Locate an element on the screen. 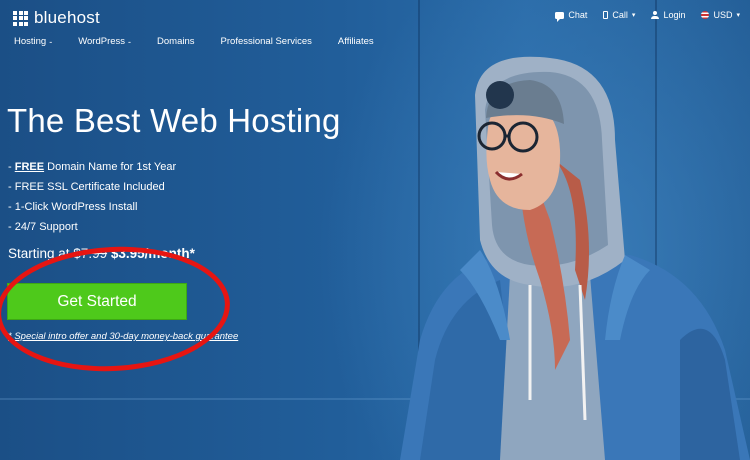  currency-label: USD is located at coordinates (723, 15).